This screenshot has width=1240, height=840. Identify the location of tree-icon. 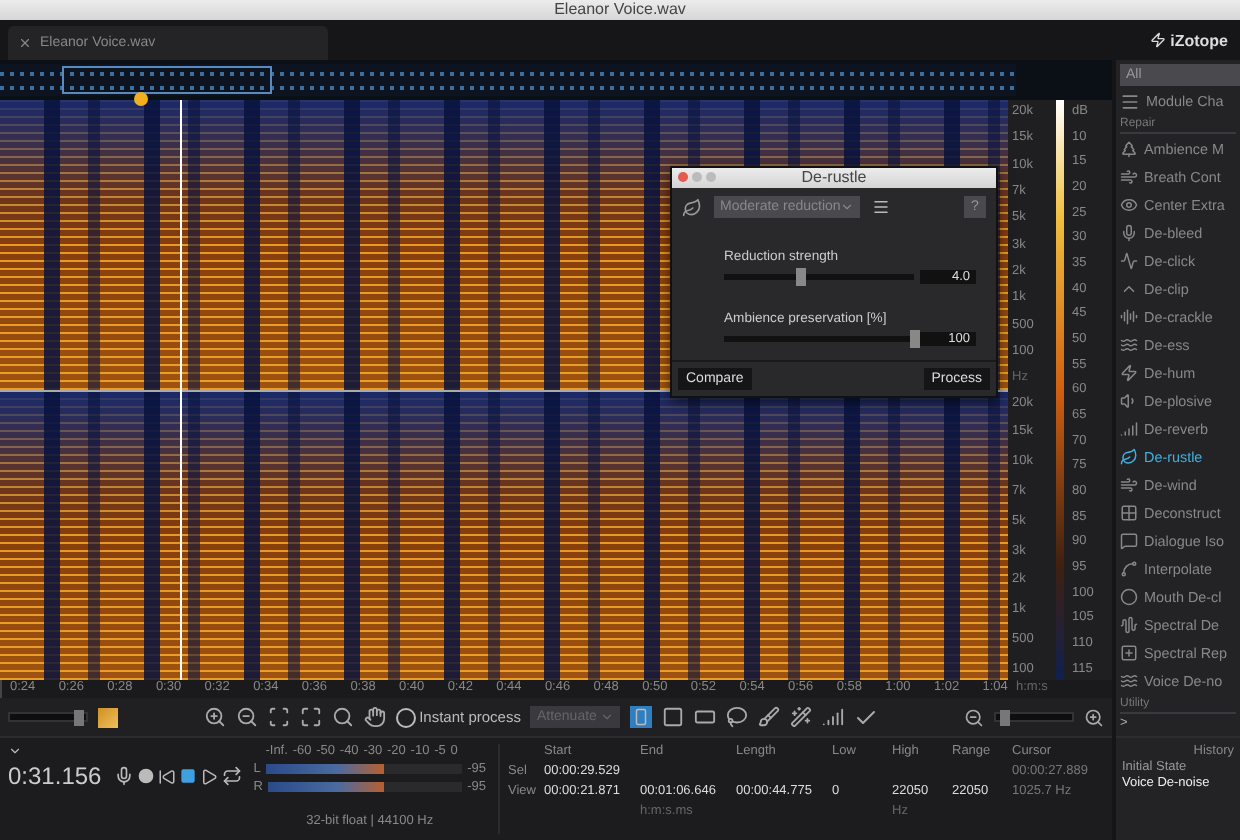
(1129, 149).